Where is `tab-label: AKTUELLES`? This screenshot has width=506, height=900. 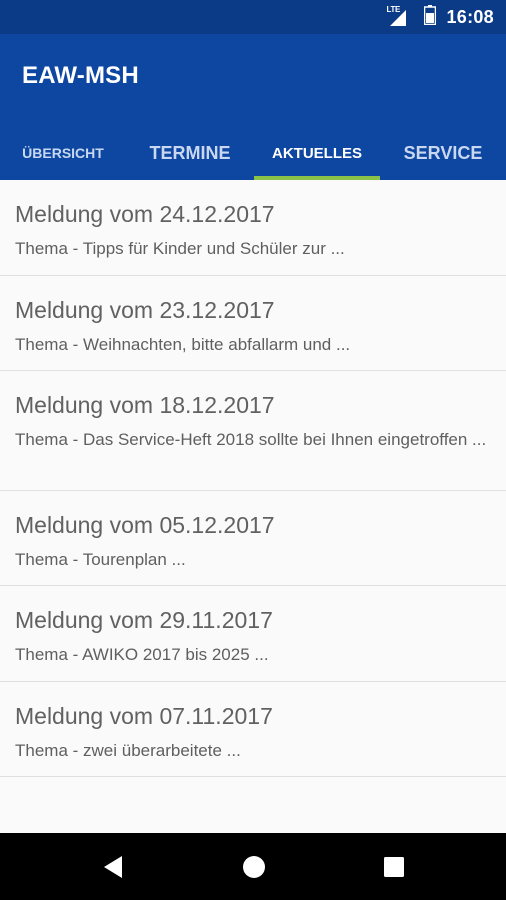
tab-label: AKTUELLES is located at coordinates (317, 153).